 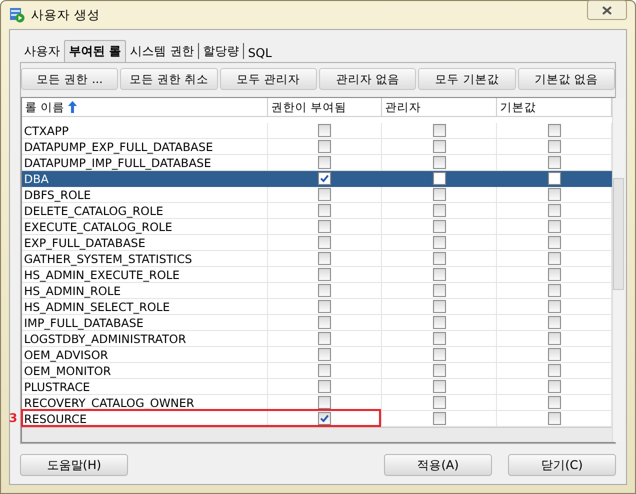 I want to click on column-header: 권한이 부여됨, so click(x=325, y=107).